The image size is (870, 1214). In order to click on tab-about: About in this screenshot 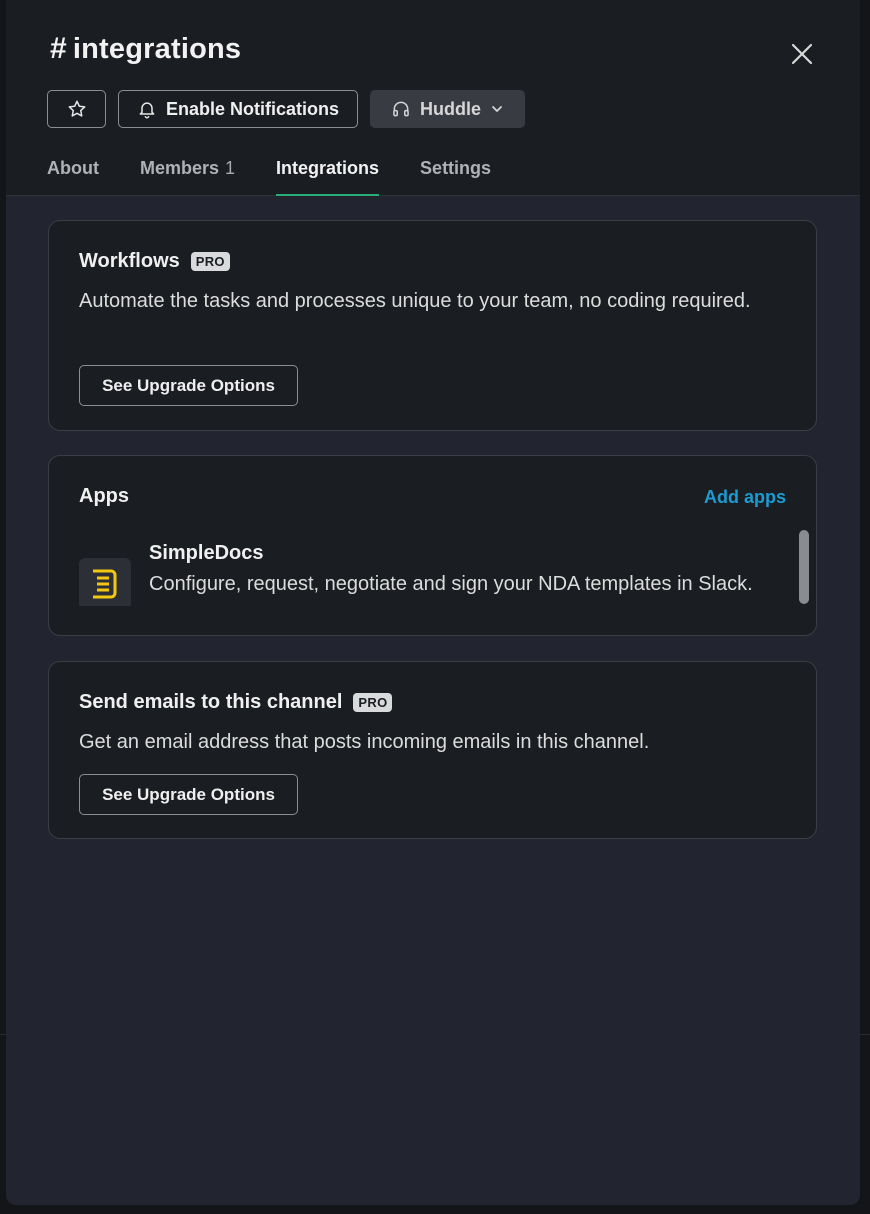, I will do `click(73, 176)`.